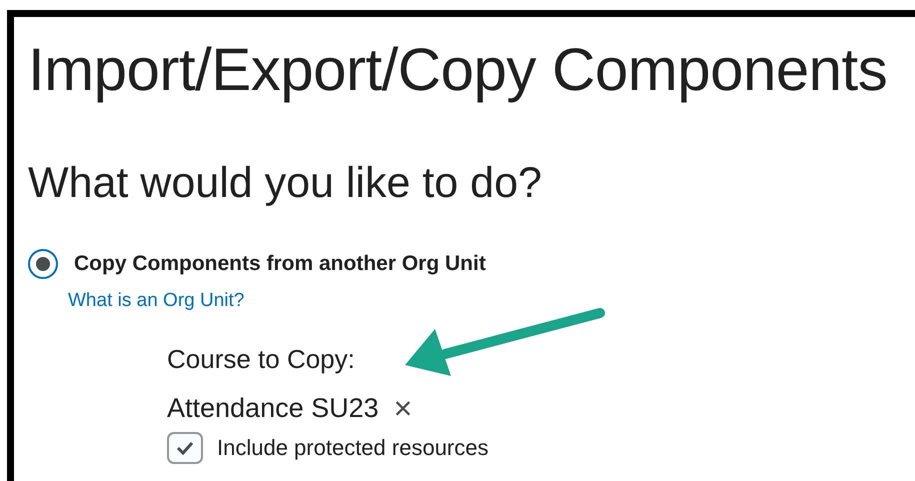  Describe the element at coordinates (43, 264) in the screenshot. I see `radio-button` at that location.